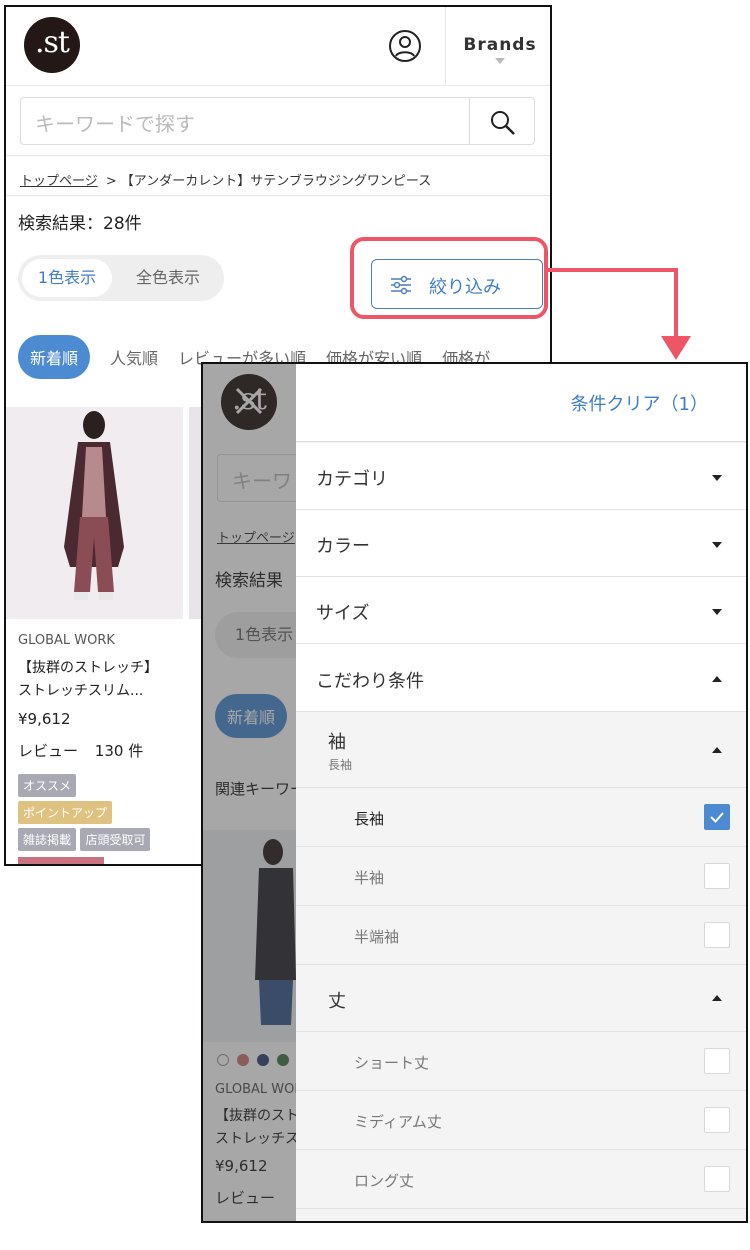 The height and width of the screenshot is (1250, 750). Describe the element at coordinates (500, 45) in the screenshot. I see `brands-label: Brands` at that location.